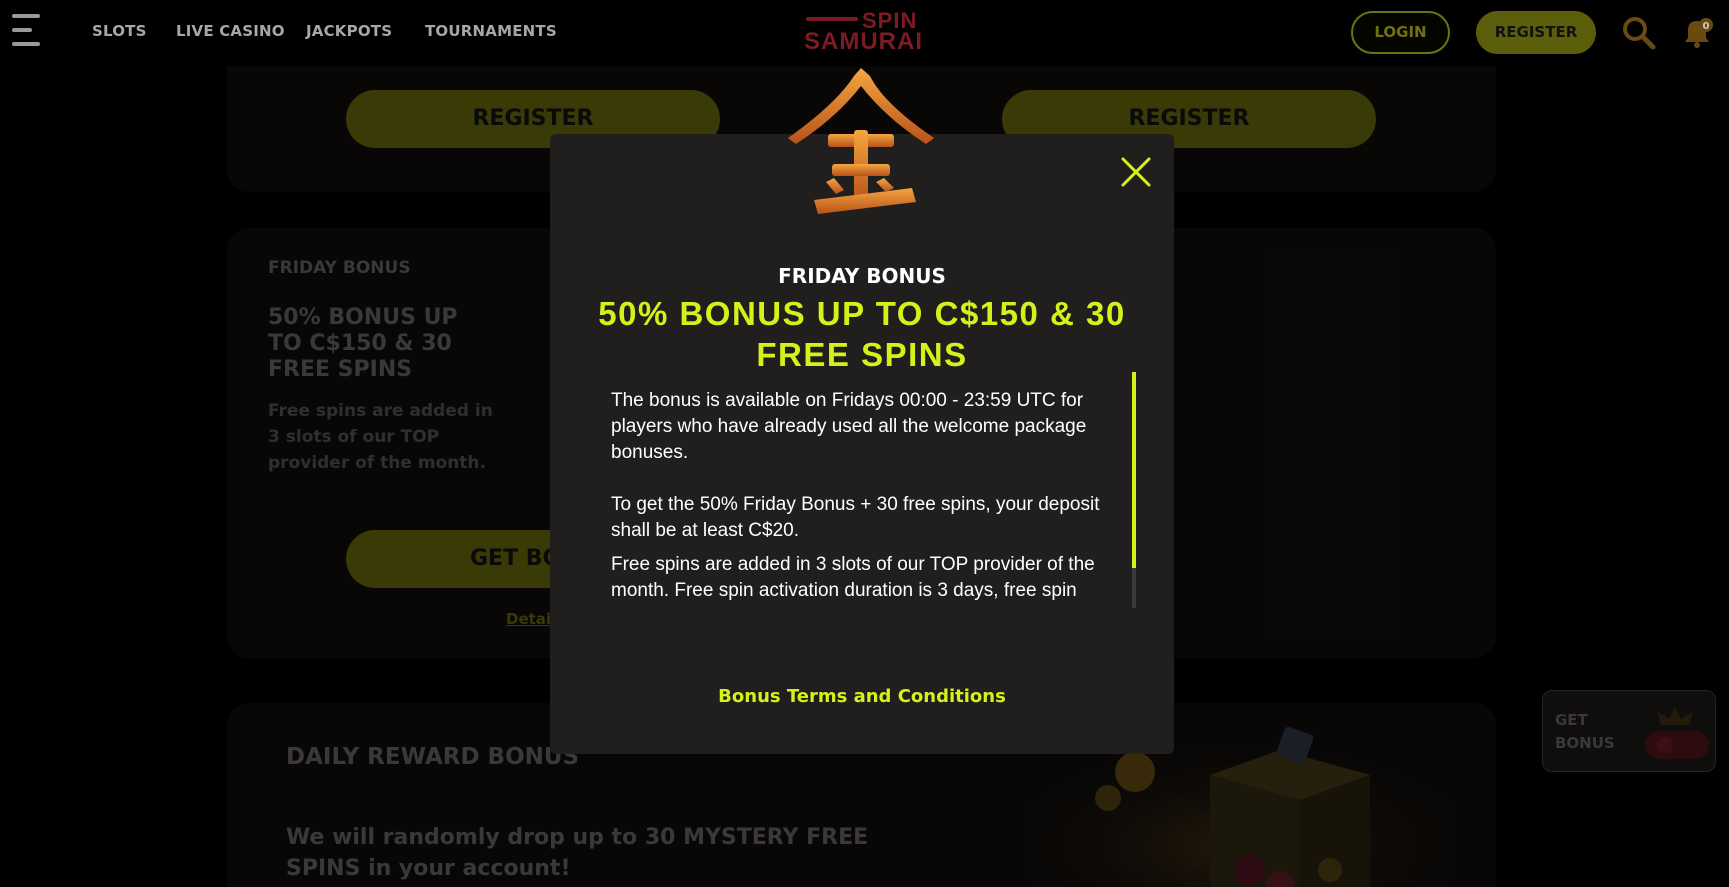 This screenshot has height=887, width=1729. I want to click on nav-slots: SLOTS, so click(119, 31).